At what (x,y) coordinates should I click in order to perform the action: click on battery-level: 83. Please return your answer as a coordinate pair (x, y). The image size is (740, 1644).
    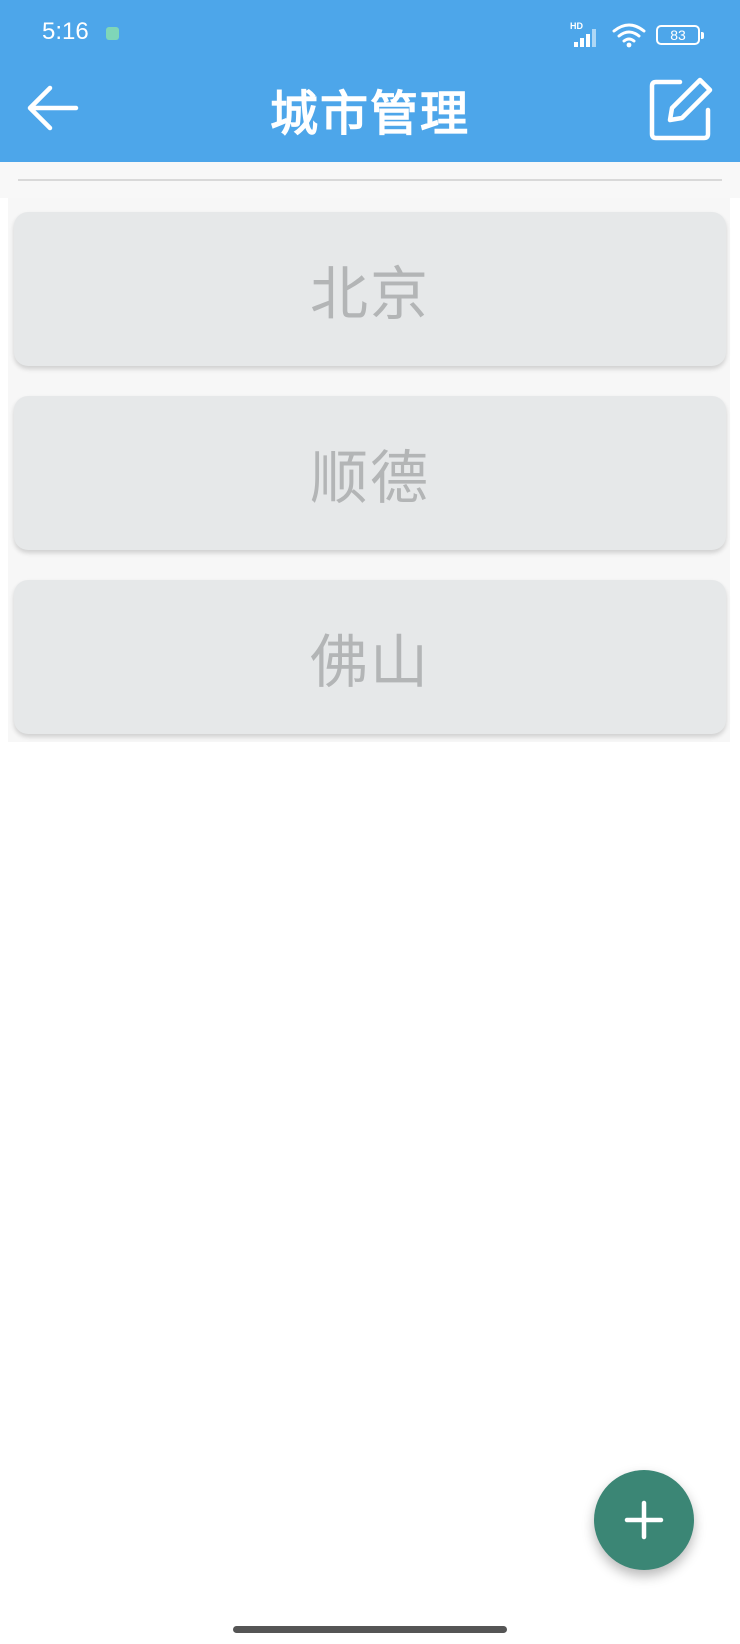
    Looking at the image, I should click on (678, 35).